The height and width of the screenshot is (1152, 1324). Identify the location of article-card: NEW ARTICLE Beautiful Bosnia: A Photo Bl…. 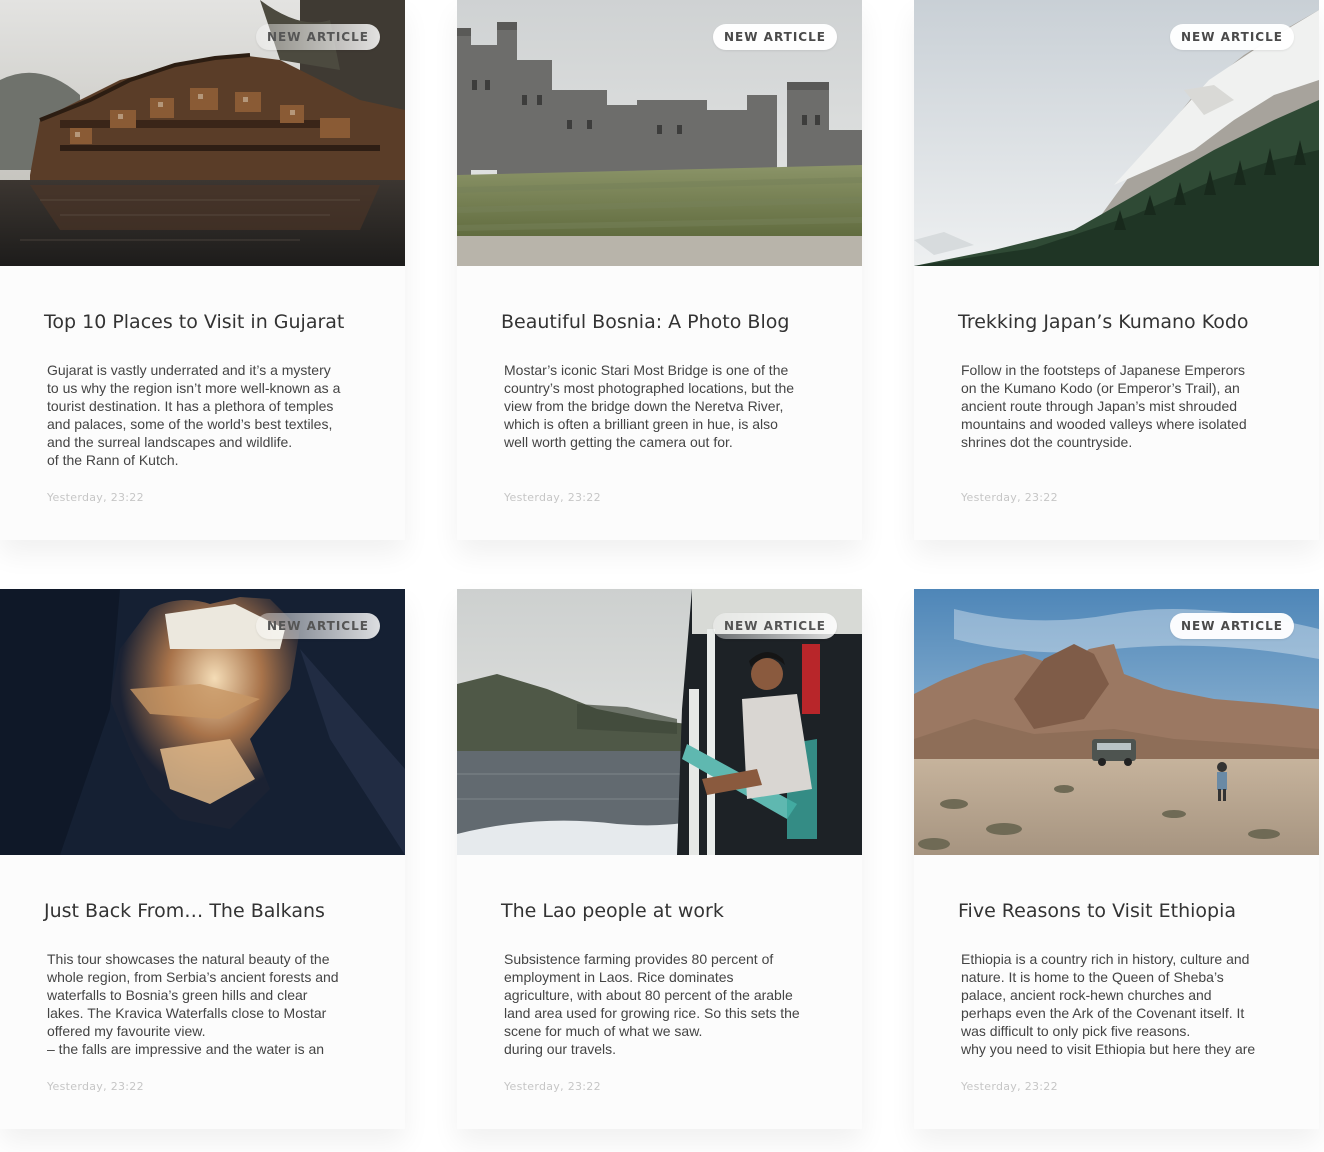
(659, 270).